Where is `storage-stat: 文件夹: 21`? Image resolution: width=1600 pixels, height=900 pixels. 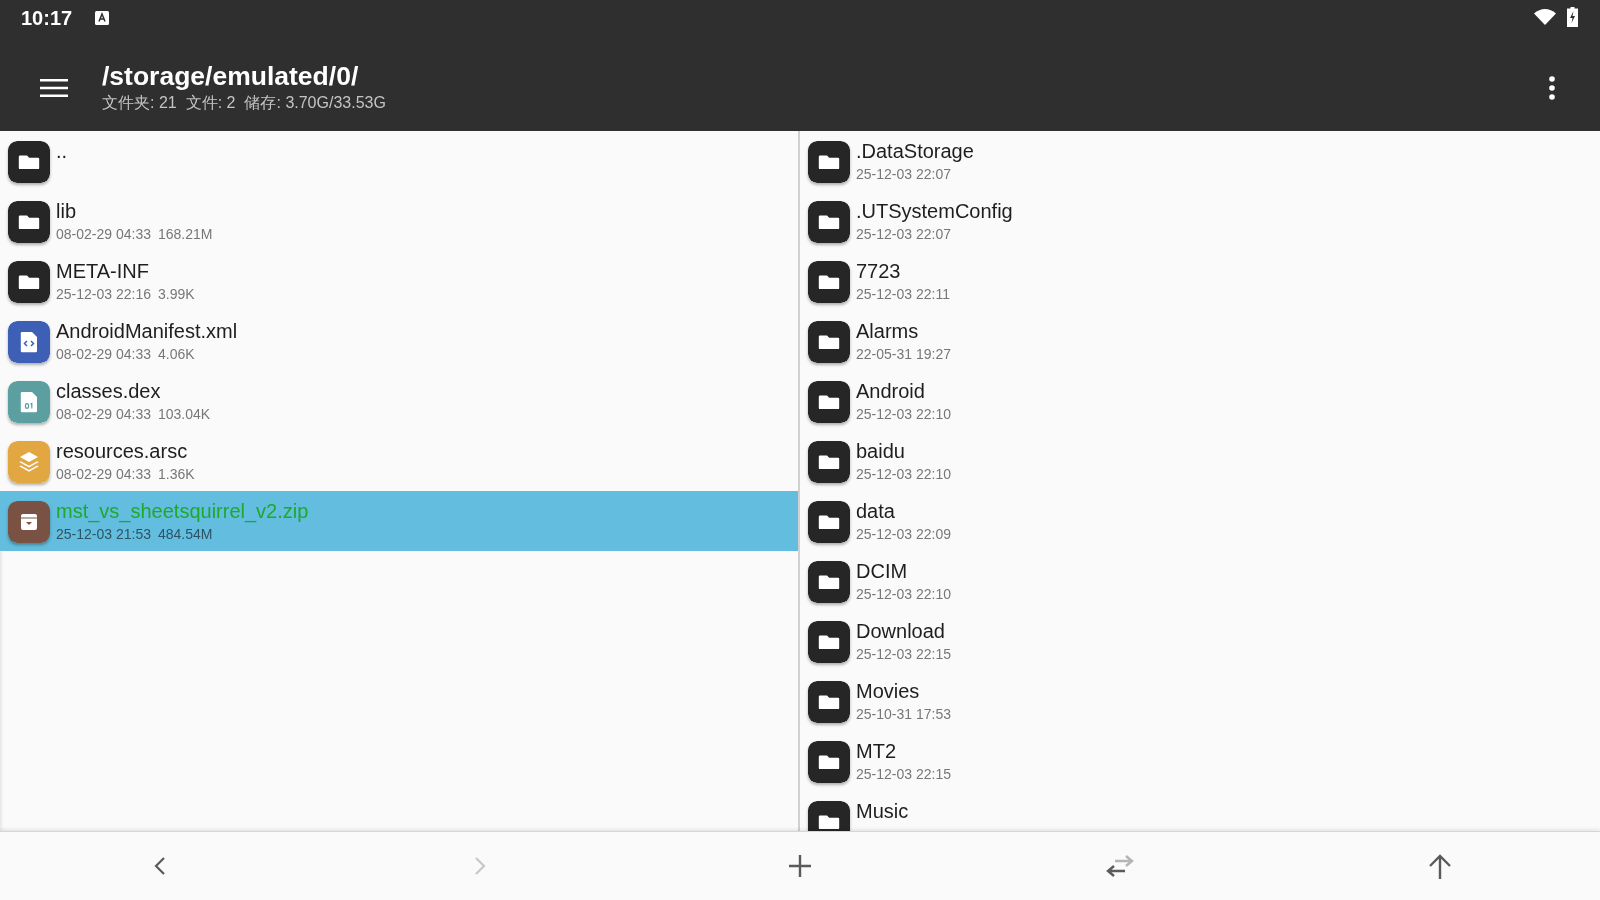 storage-stat: 文件夹: 21 is located at coordinates (139, 102).